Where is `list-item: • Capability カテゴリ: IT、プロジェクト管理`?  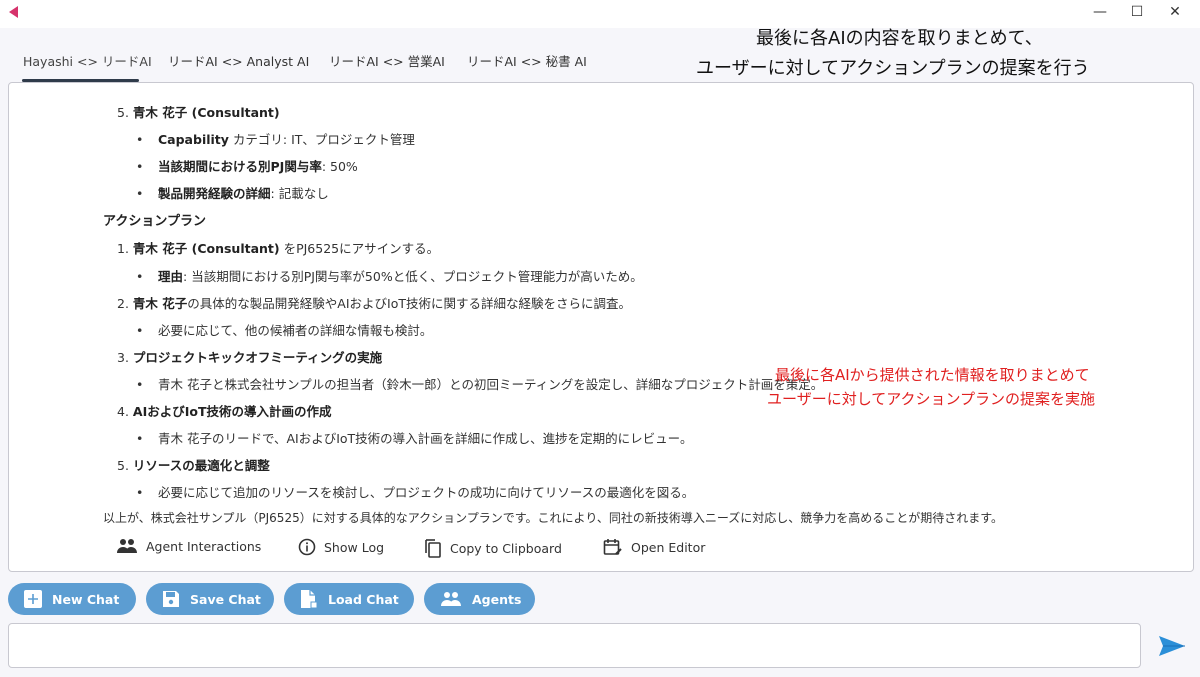
list-item: • Capability カテゴリ: IT、プロジェクト管理 is located at coordinates (275, 139).